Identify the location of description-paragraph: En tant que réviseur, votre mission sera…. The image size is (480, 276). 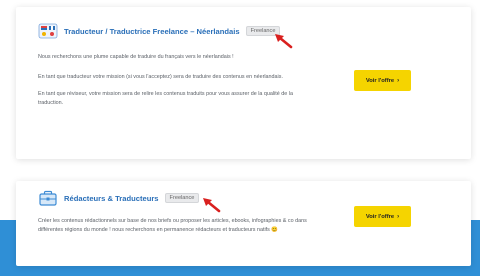
(165, 98).